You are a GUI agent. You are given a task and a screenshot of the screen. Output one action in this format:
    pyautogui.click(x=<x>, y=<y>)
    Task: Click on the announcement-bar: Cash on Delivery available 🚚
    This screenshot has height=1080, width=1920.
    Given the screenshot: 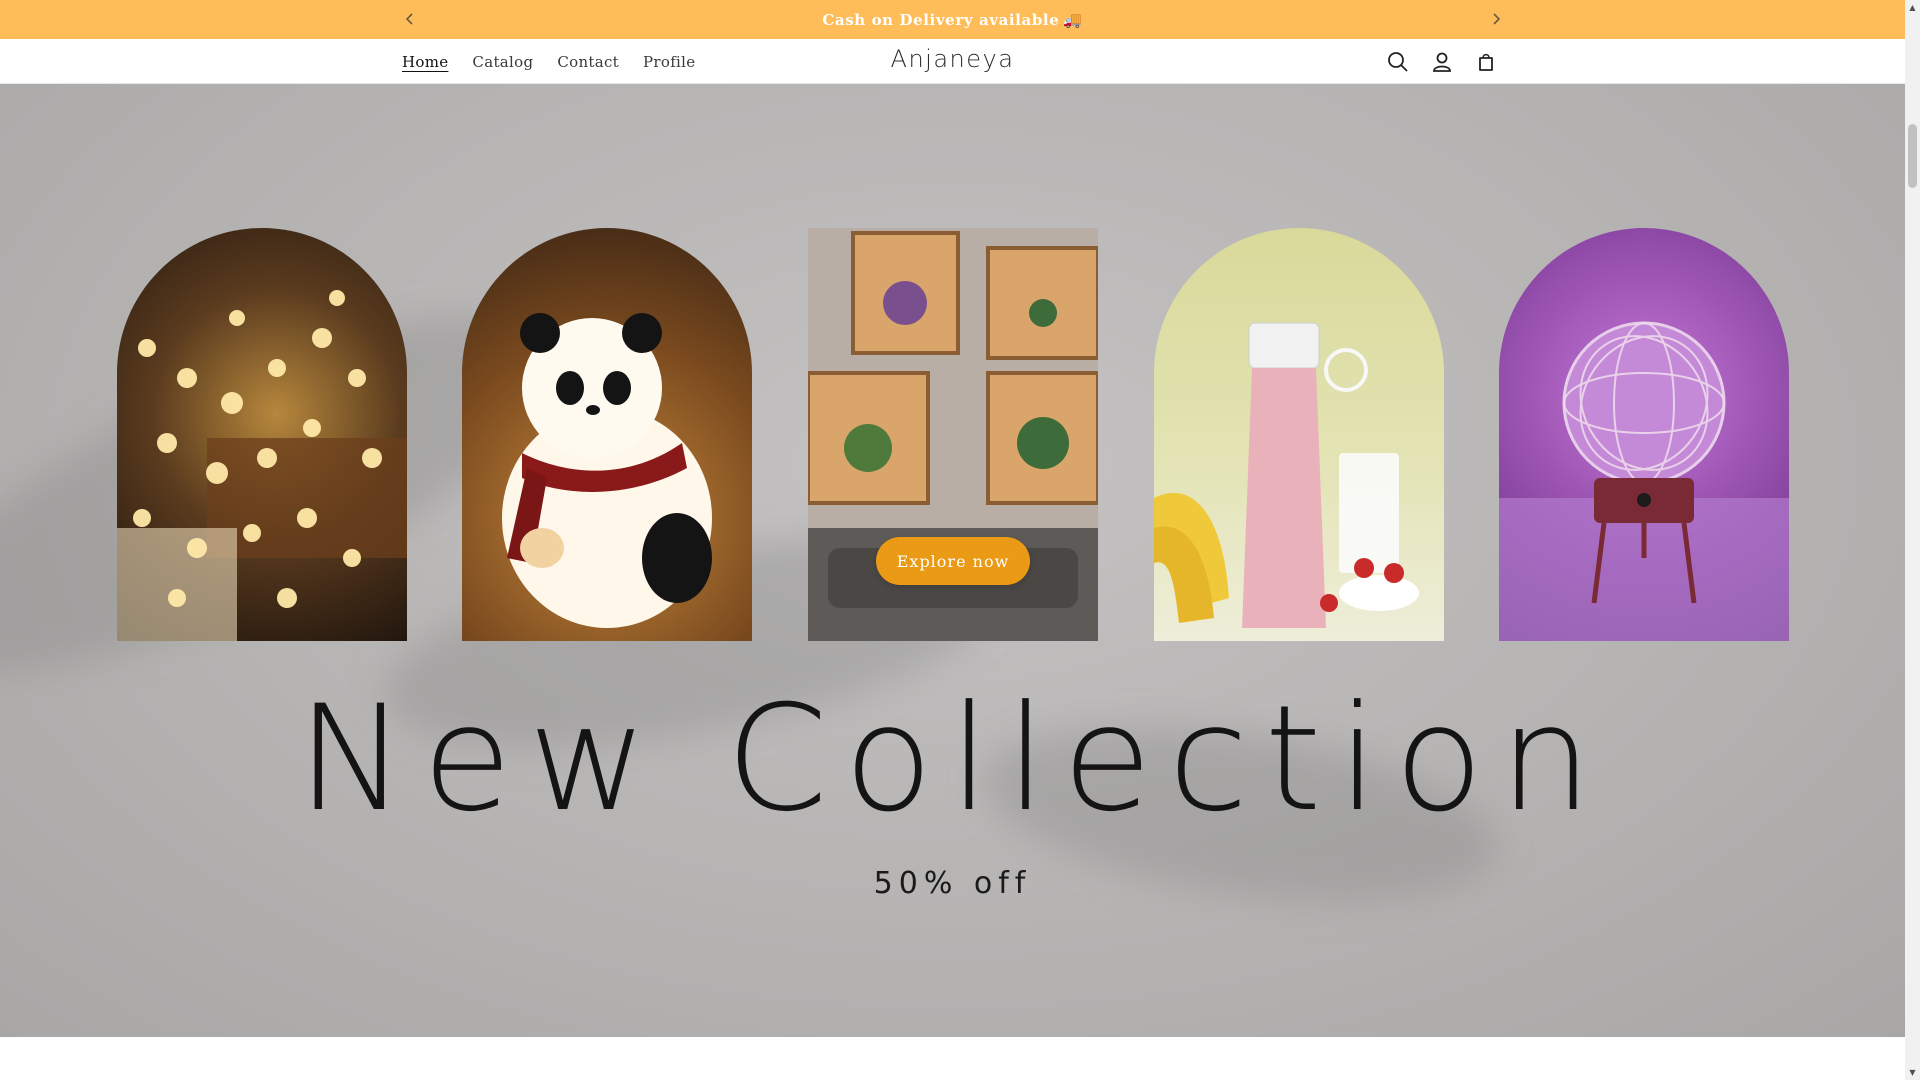 What is the action you would take?
    pyautogui.click(x=952, y=19)
    